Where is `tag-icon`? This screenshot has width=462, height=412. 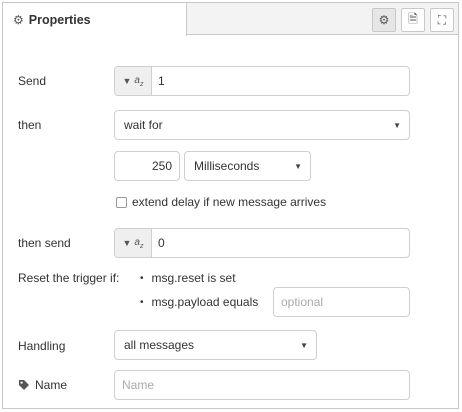
tag-icon is located at coordinates (24, 385).